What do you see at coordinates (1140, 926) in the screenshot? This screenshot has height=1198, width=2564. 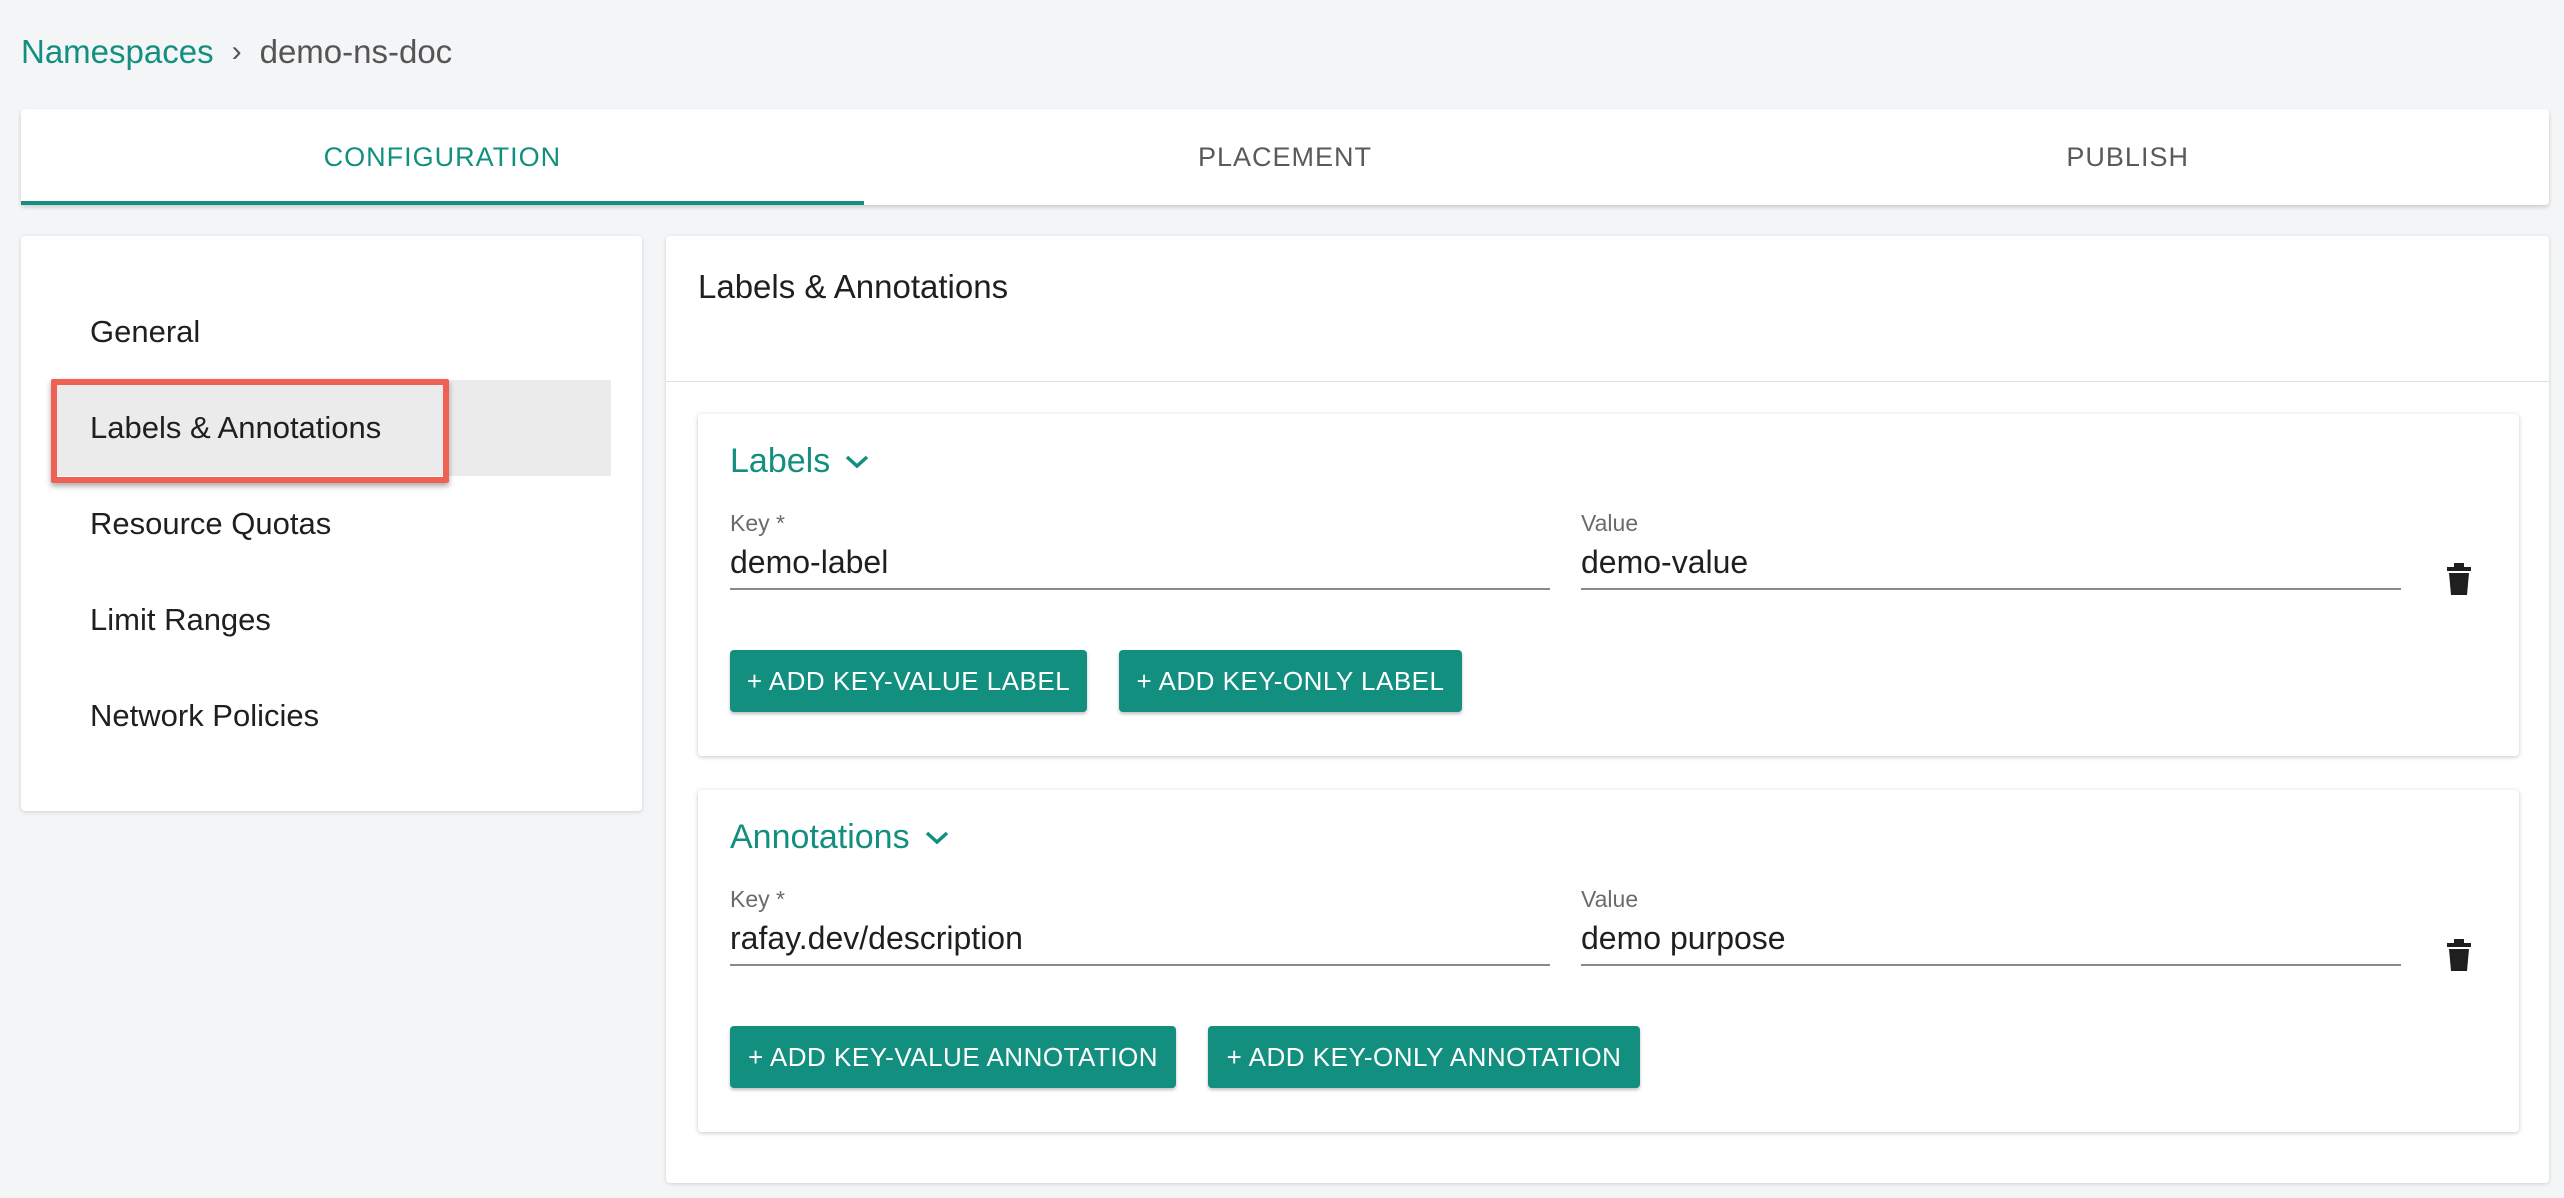 I see `annotation-key-field: Key * rafay.dev/description` at bounding box center [1140, 926].